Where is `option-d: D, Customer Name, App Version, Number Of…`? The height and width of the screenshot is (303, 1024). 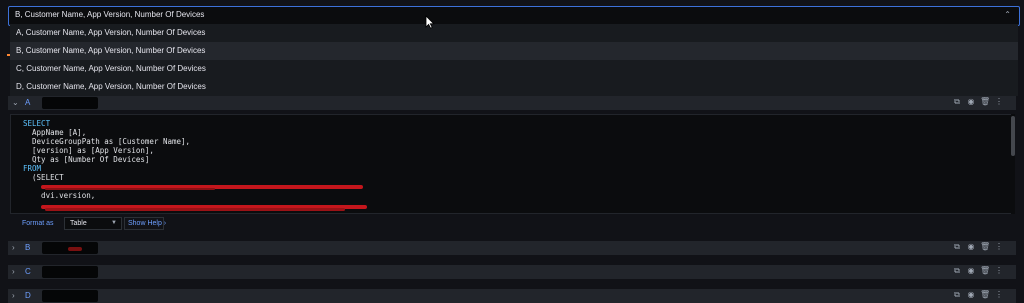
option-d: D, Customer Name, App Version, Number Of… is located at coordinates (514, 87).